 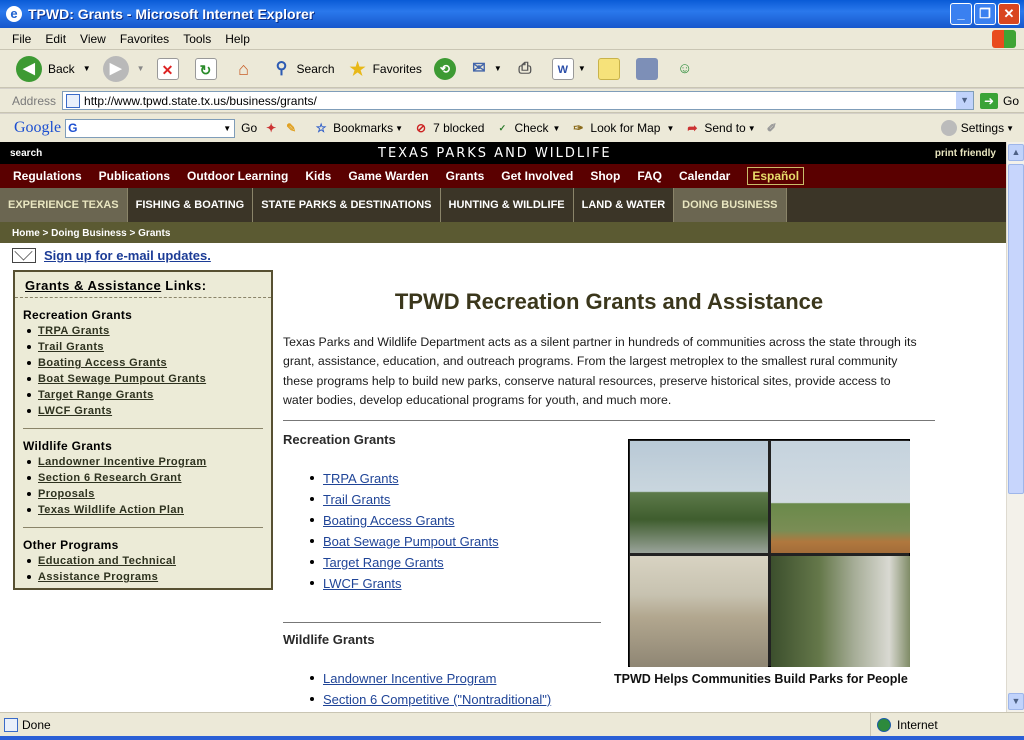 What do you see at coordinates (384, 69) in the screenshot?
I see `favorites-button: ★ Favorites` at bounding box center [384, 69].